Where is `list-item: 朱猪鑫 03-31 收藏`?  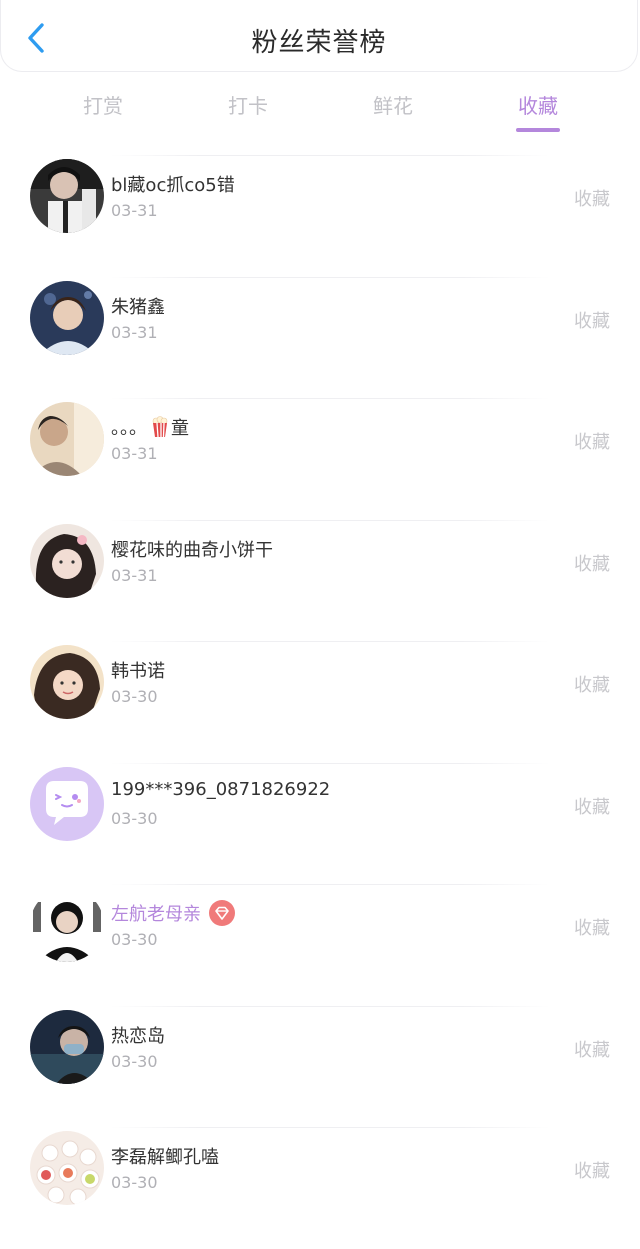
list-item: 朱猪鑫 03-31 收藏 is located at coordinates (320, 337).